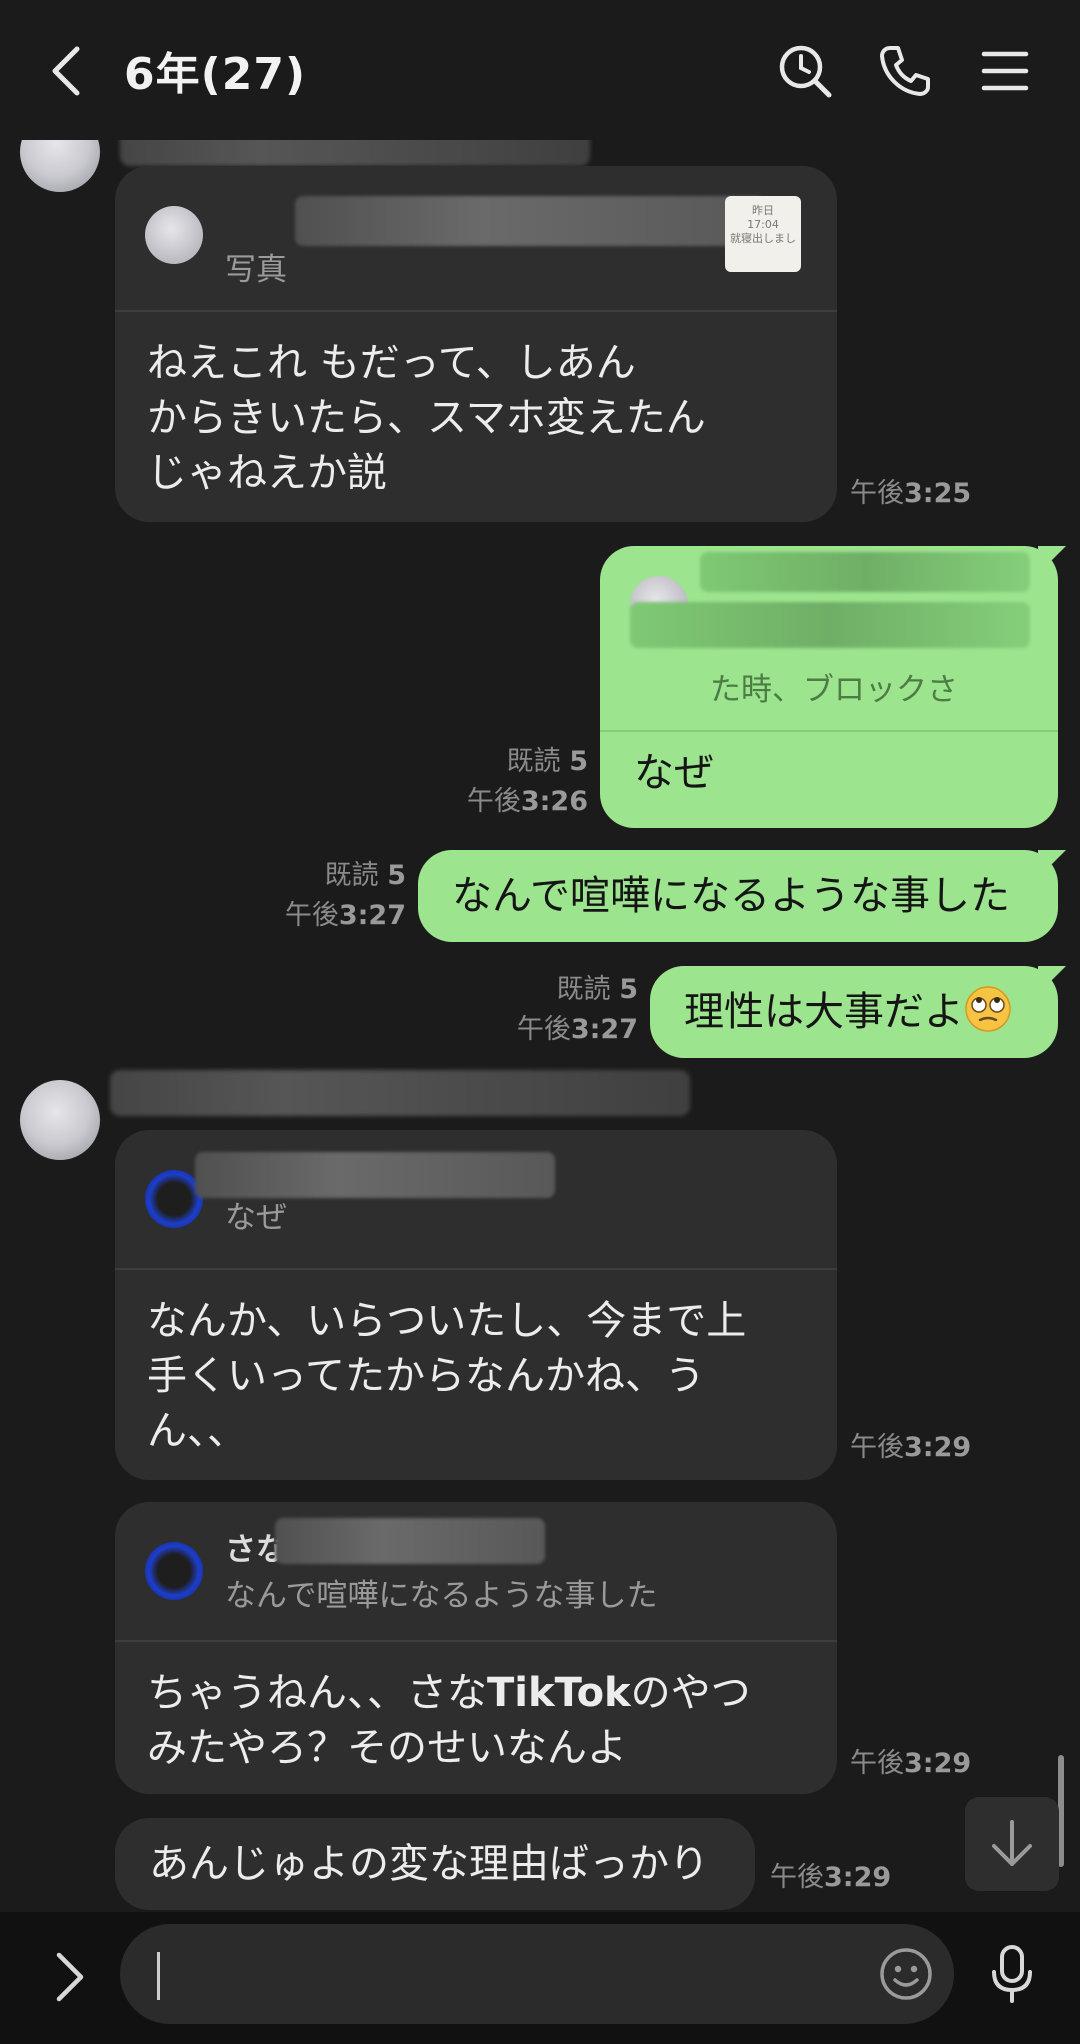 The height and width of the screenshot is (2044, 1080). I want to click on message-text: 理性は大事だよ, so click(854, 1012).